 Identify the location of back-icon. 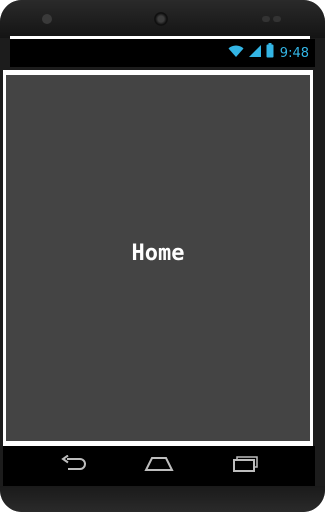
(74, 466).